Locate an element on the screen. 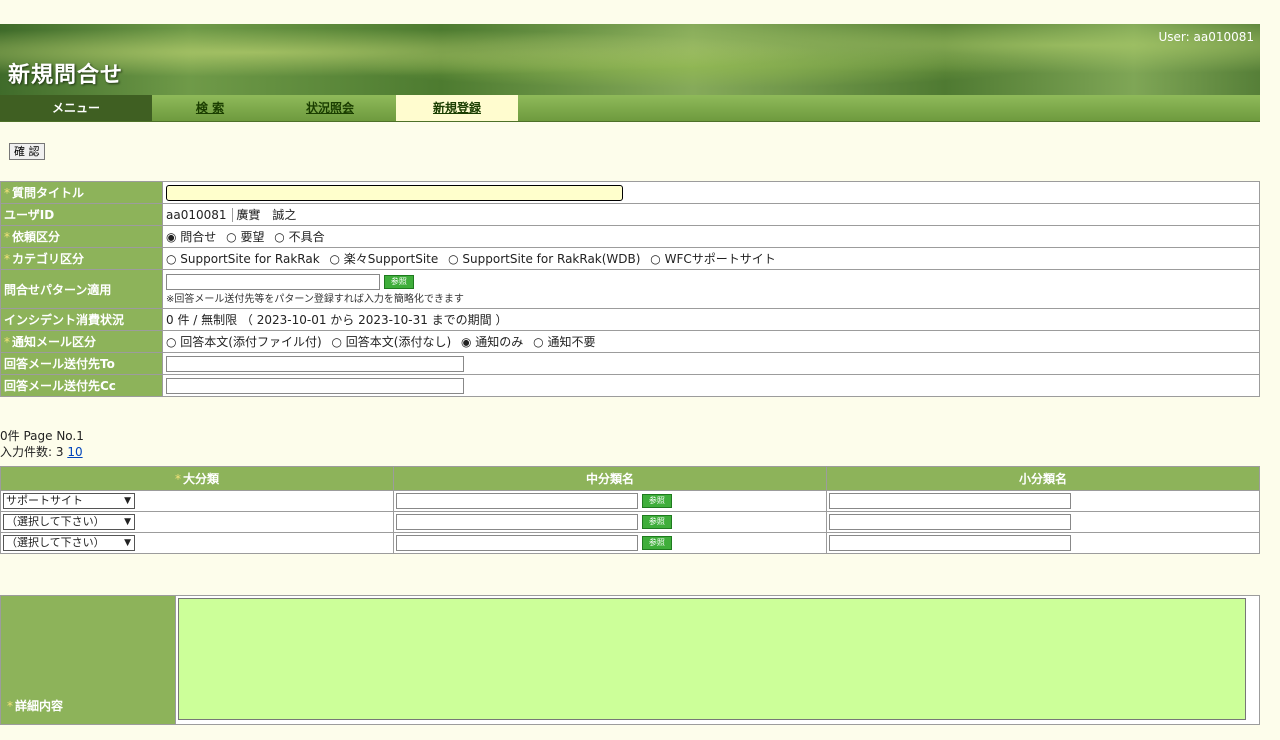  count-10-link: 10 is located at coordinates (74, 452).